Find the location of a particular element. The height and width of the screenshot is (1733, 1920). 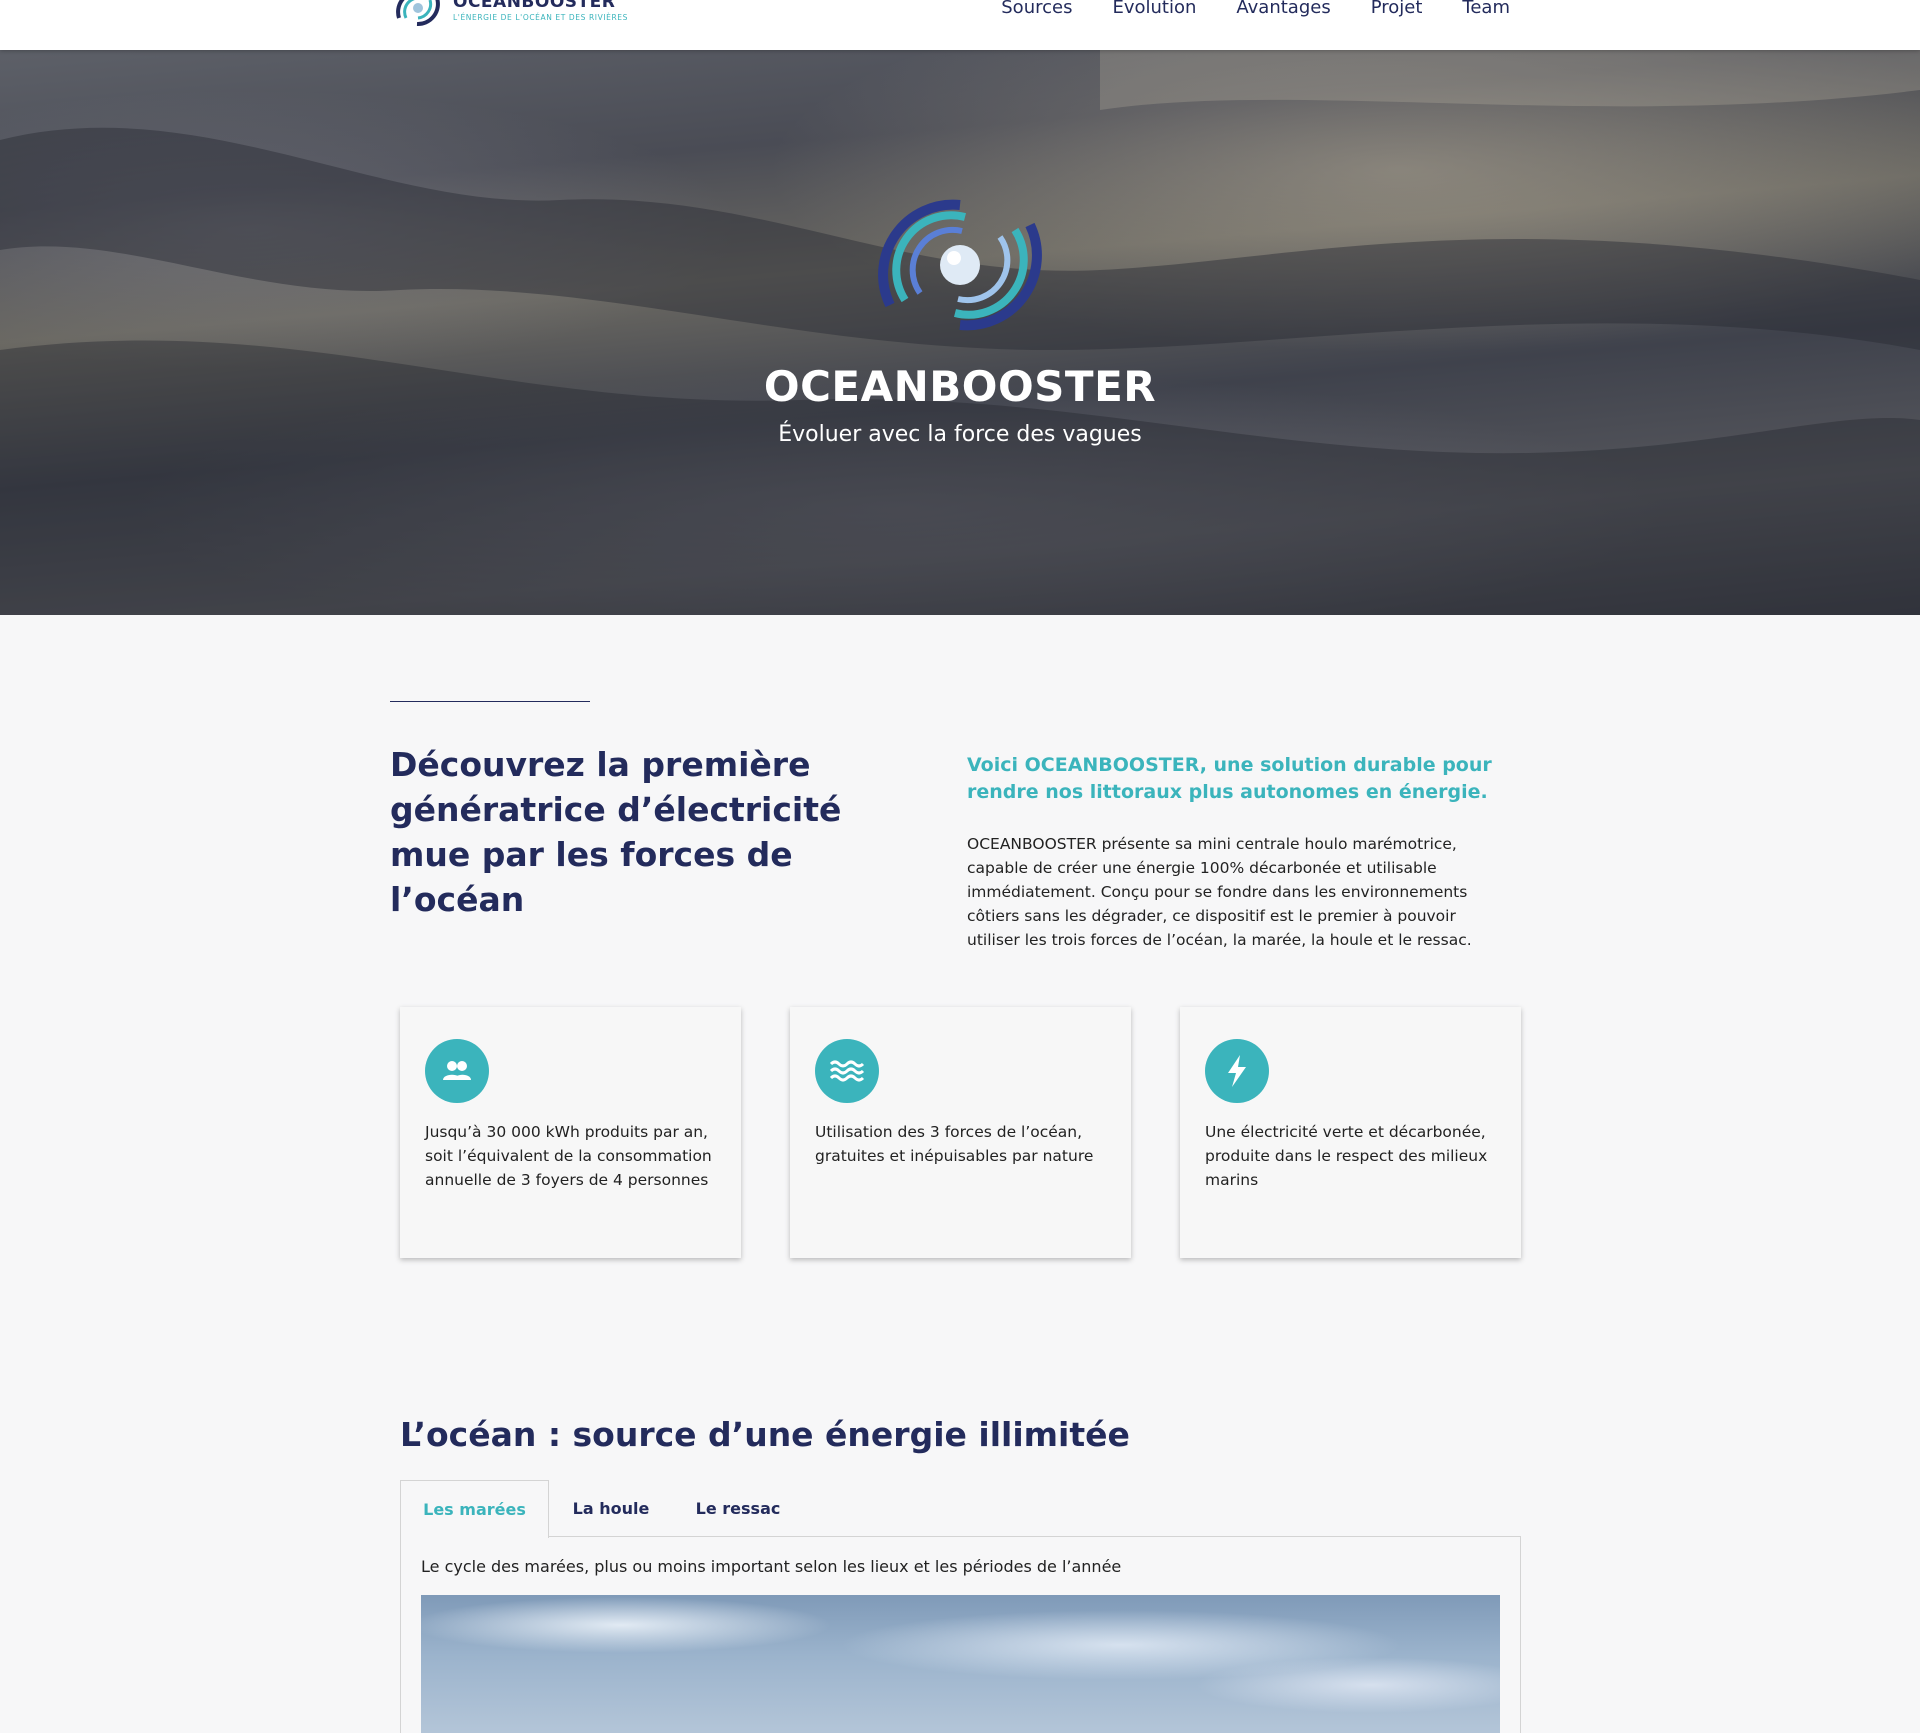

oceanbooster-logo-icon is located at coordinates (418, 13).